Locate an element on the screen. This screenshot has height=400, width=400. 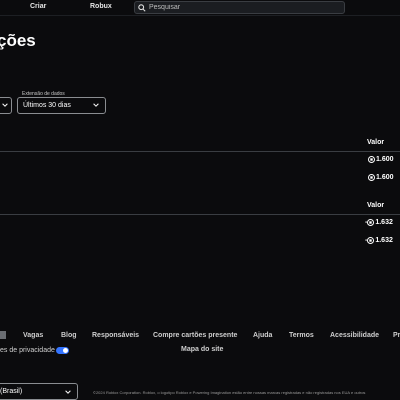
nav-robux-link: Robux is located at coordinates (101, 6).